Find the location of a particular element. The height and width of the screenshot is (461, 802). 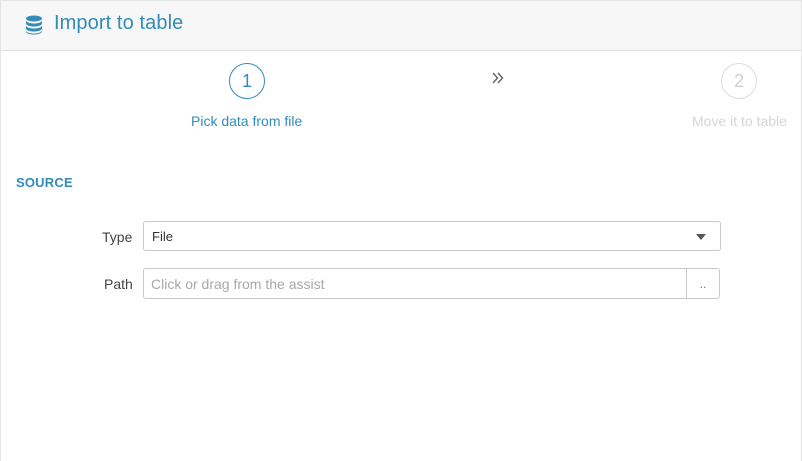

type-label: Type is located at coordinates (117, 237).